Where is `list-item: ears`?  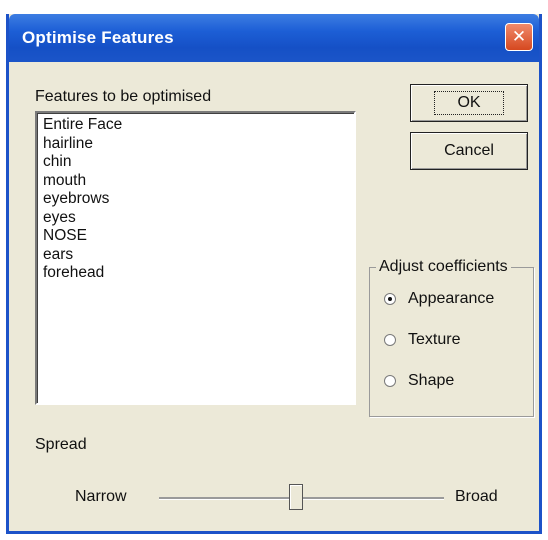 list-item: ears is located at coordinates (198, 255).